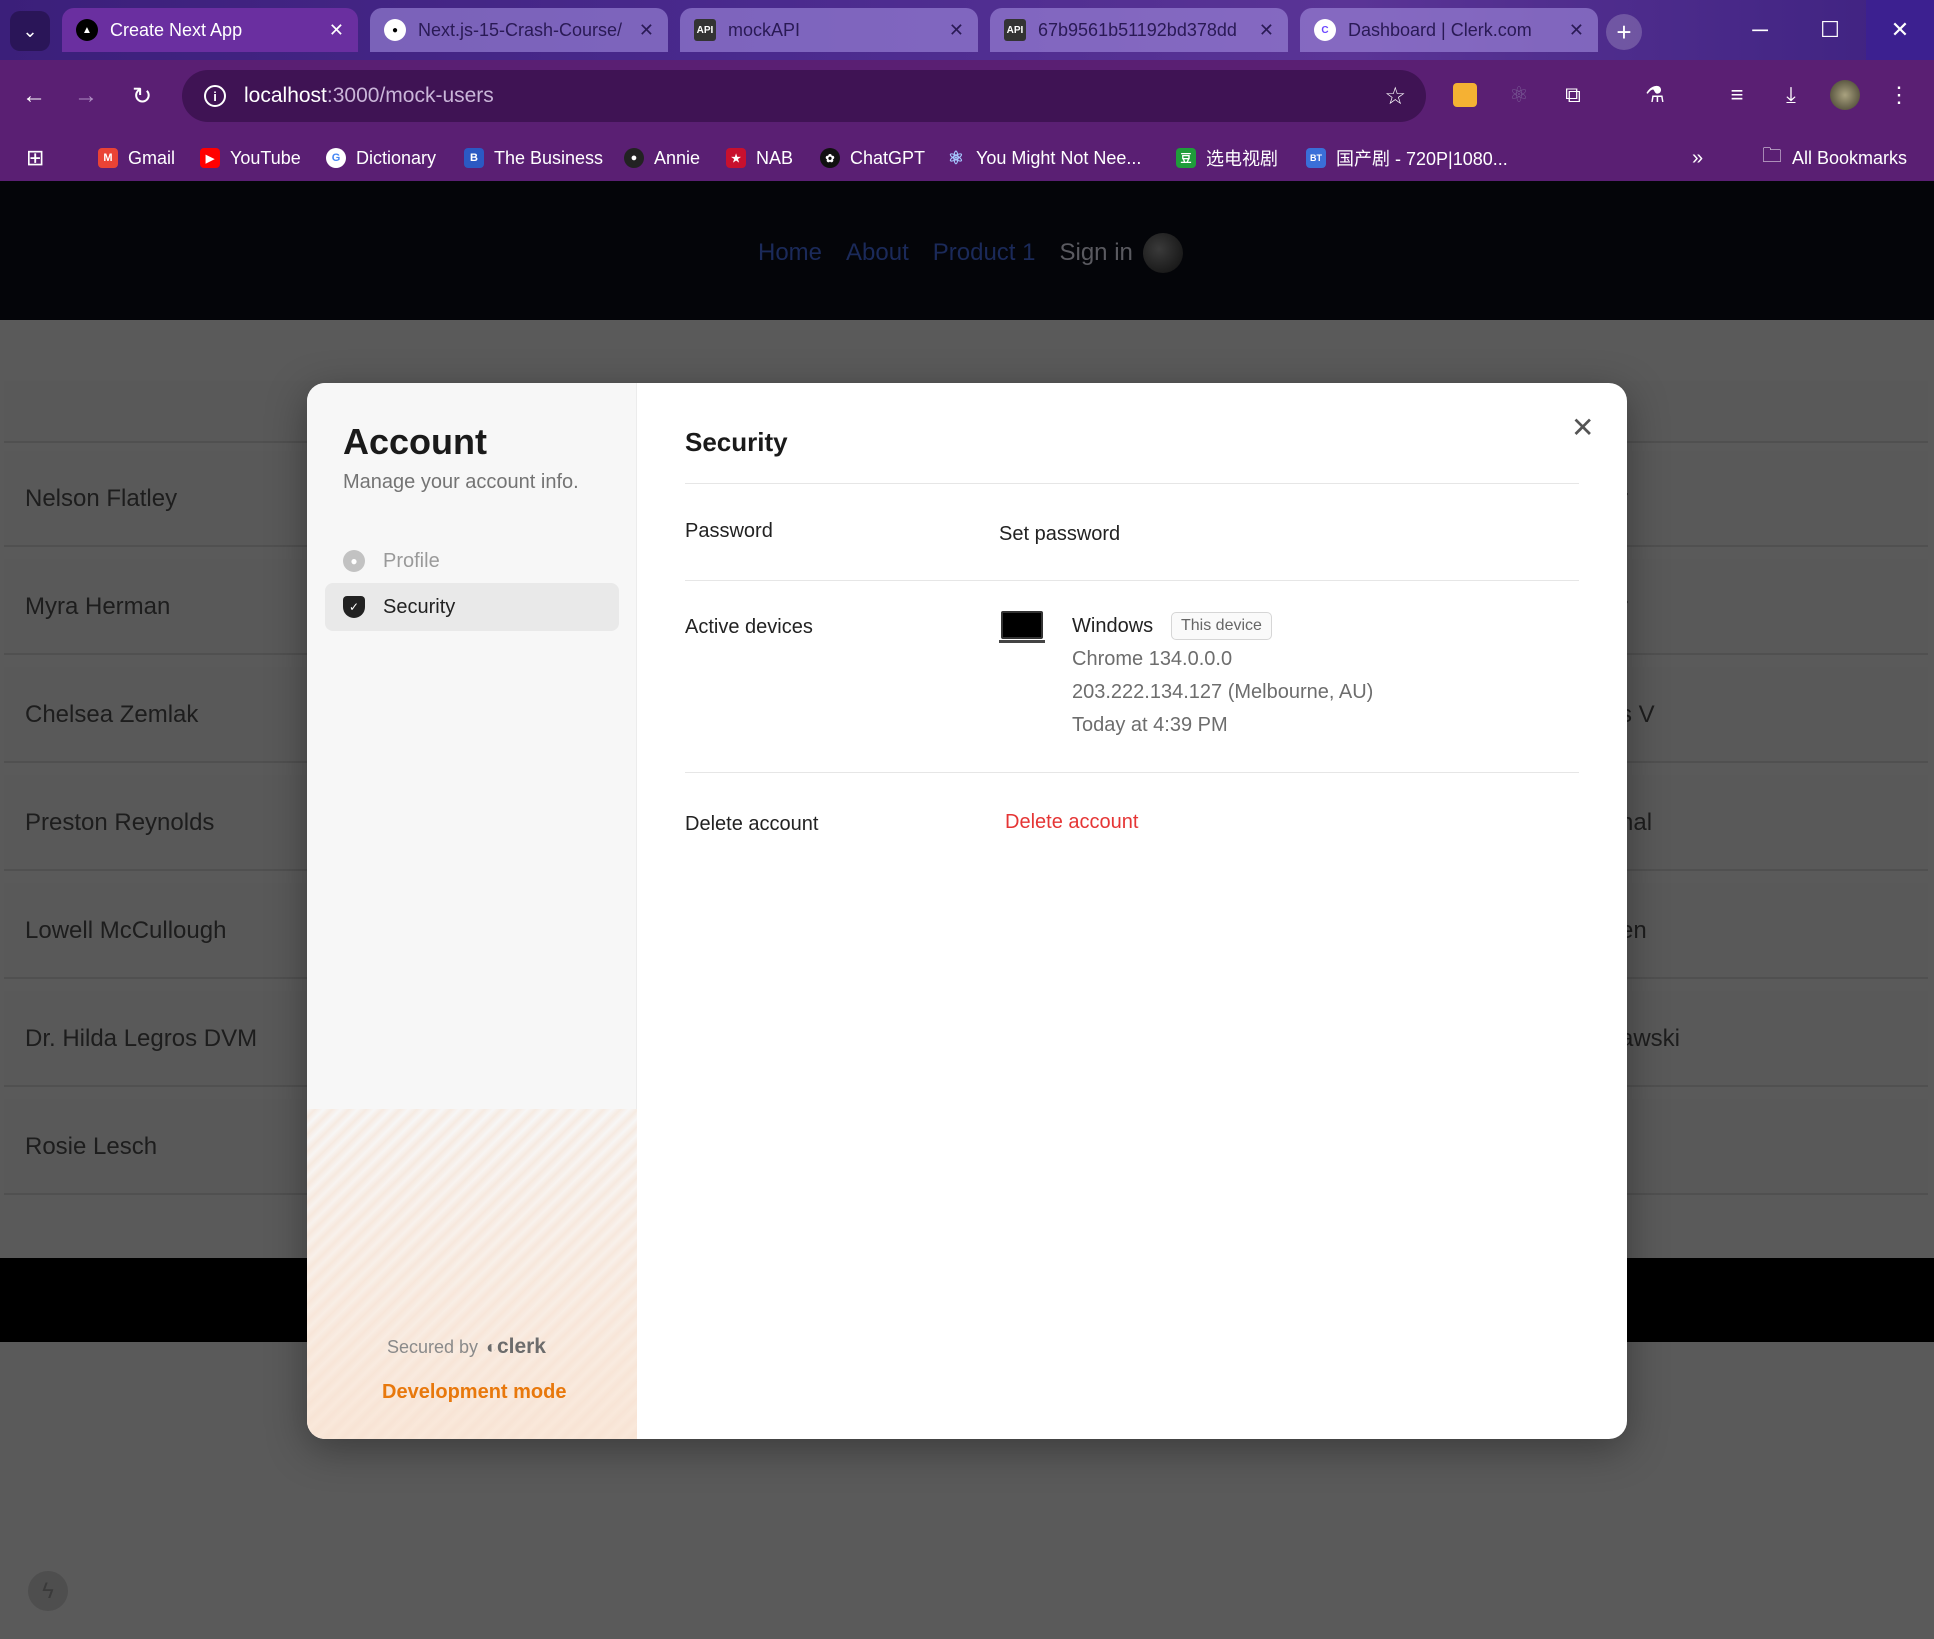 The width and height of the screenshot is (1934, 1639). I want to click on all-bookmarks-button: 🗀 All Bookmarks, so click(1834, 158).